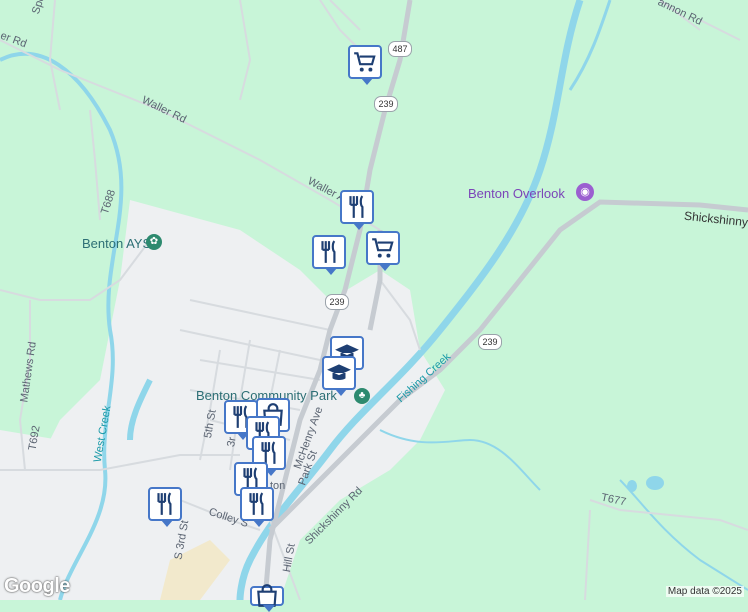 Image resolution: width=748 pixels, height=612 pixels. What do you see at coordinates (704, 591) in the screenshot?
I see `map-attribution: Map data ©2025` at bounding box center [704, 591].